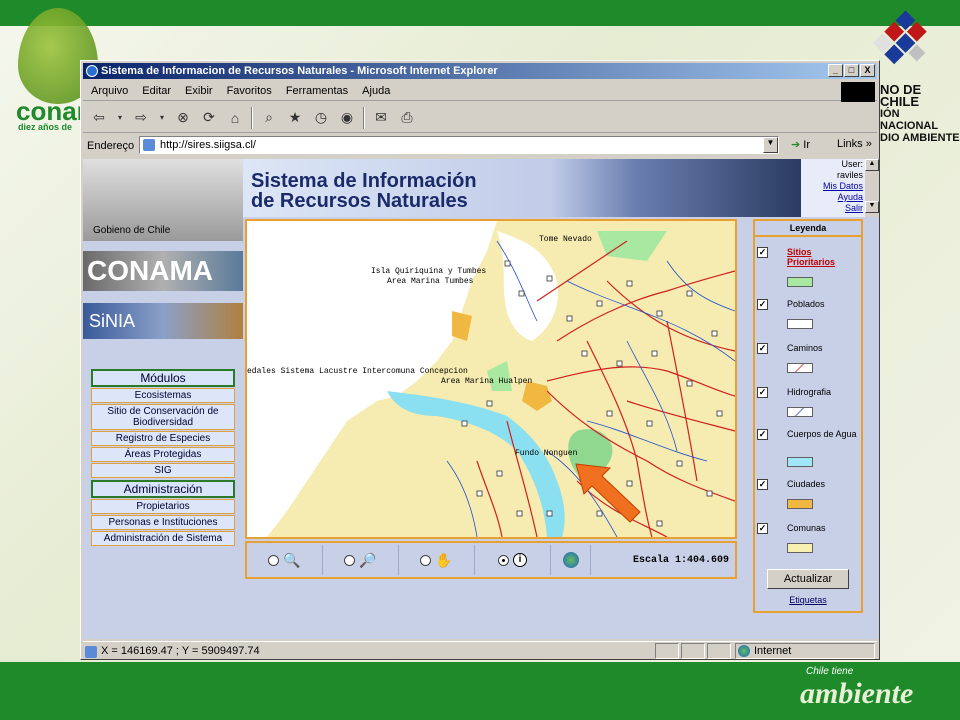 This screenshot has height=720, width=960. What do you see at coordinates (808, 229) in the screenshot?
I see `legend-title: Leyenda` at bounding box center [808, 229].